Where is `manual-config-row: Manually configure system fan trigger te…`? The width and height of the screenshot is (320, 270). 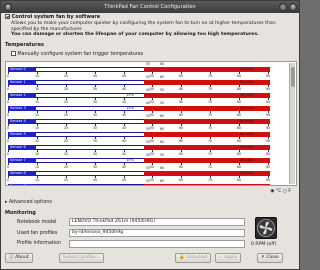 manual-config-row: Manually configure system fan trigger te… is located at coordinates (77, 54).